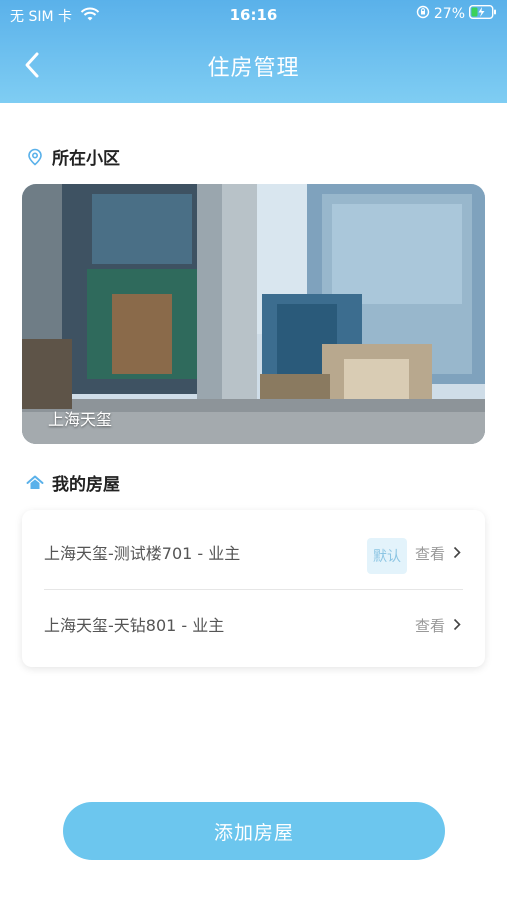  Describe the element at coordinates (86, 159) in the screenshot. I see `community-section-label: 所在小区` at that location.